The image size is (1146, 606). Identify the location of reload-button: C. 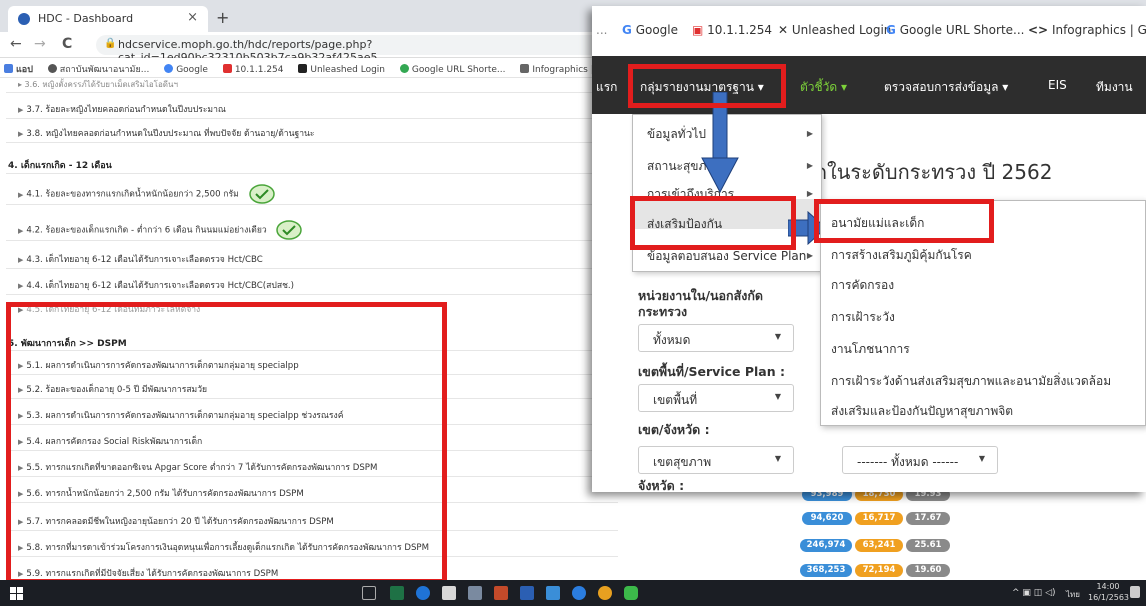
(67, 44).